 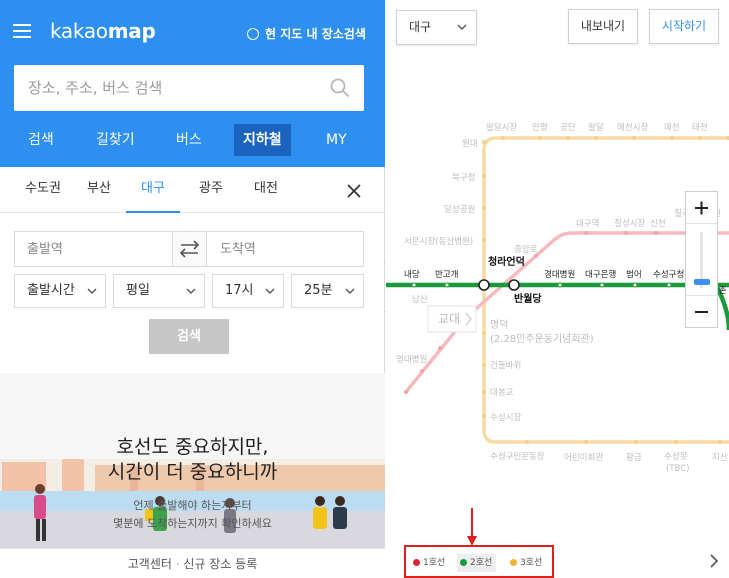 What do you see at coordinates (420, 27) in the screenshot?
I see `map-city-value: 대구` at bounding box center [420, 27].